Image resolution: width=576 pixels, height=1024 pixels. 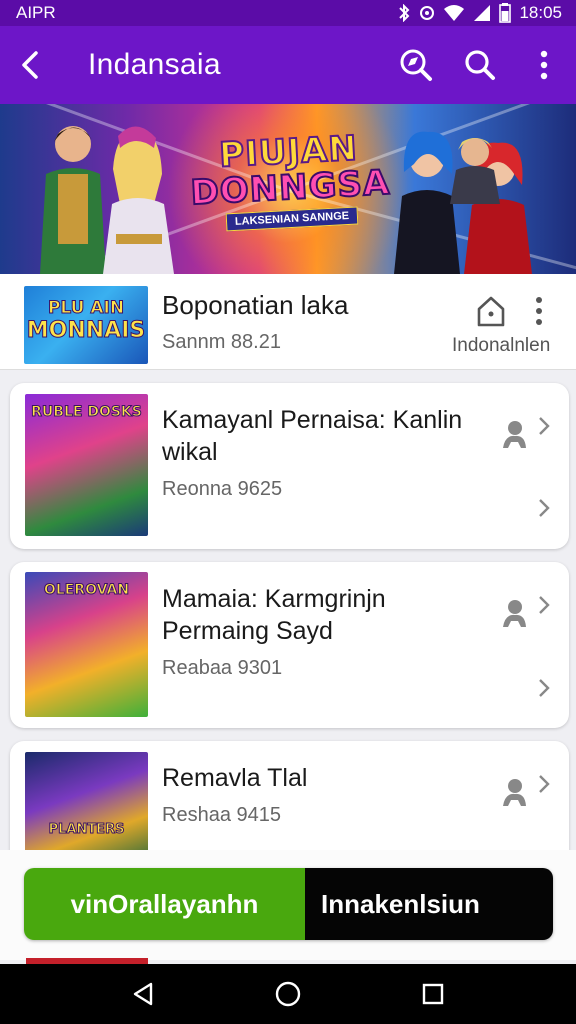 I want to click on banner-logo-line2: DONNGSA, so click(x=291, y=188).